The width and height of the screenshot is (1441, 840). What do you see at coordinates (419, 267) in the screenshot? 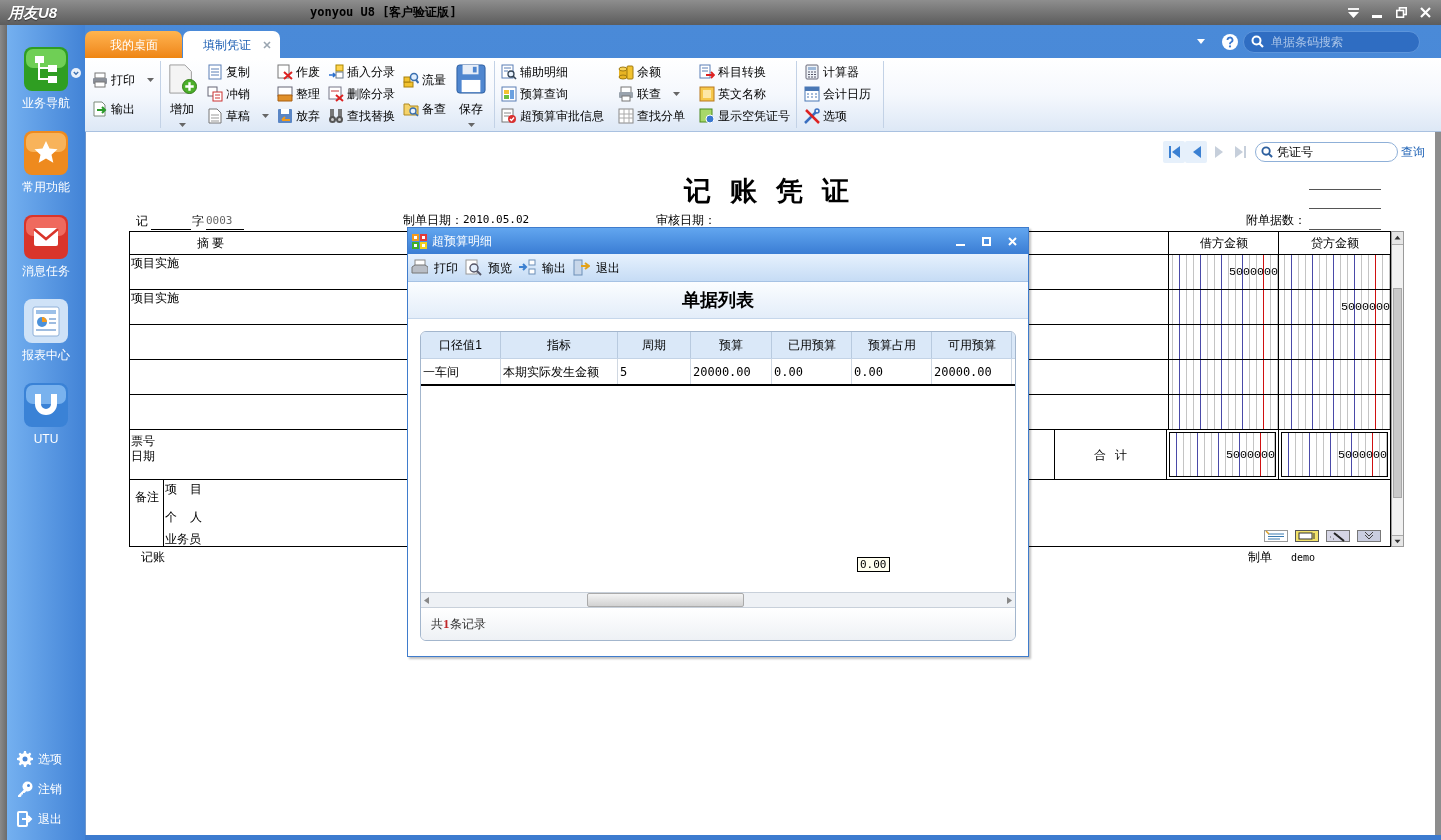
I see `printer-icon` at bounding box center [419, 267].